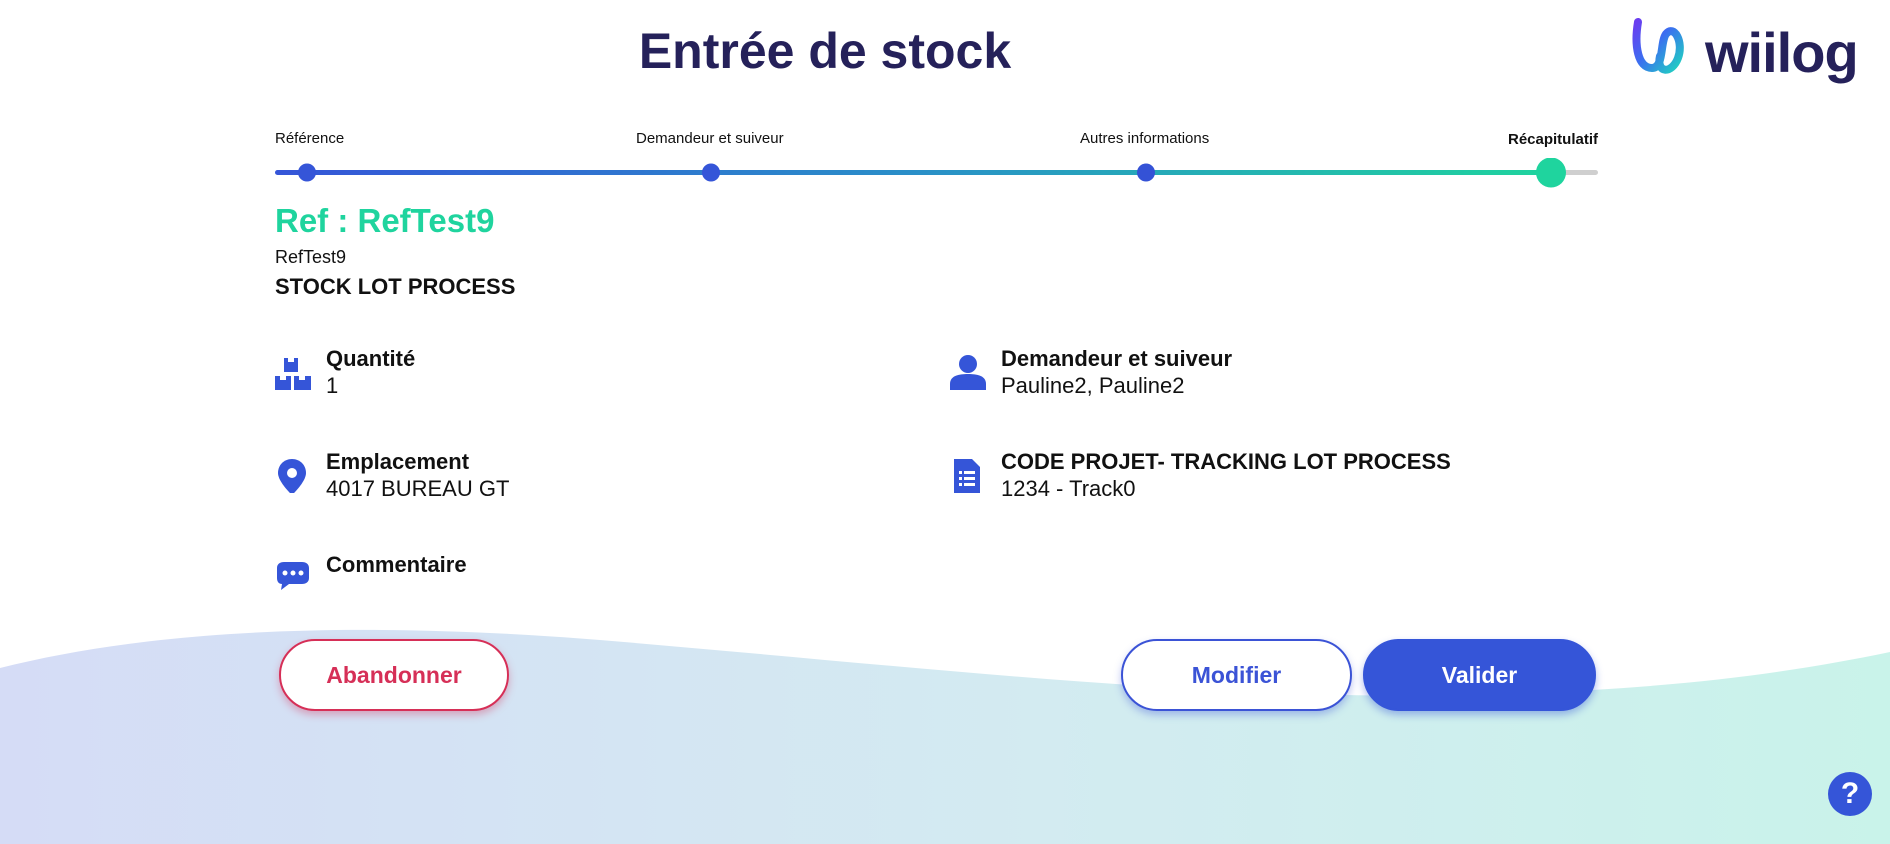 The width and height of the screenshot is (1890, 844). Describe the element at coordinates (555, 376) in the screenshot. I see `quantity-detail: Quantité 1` at that location.